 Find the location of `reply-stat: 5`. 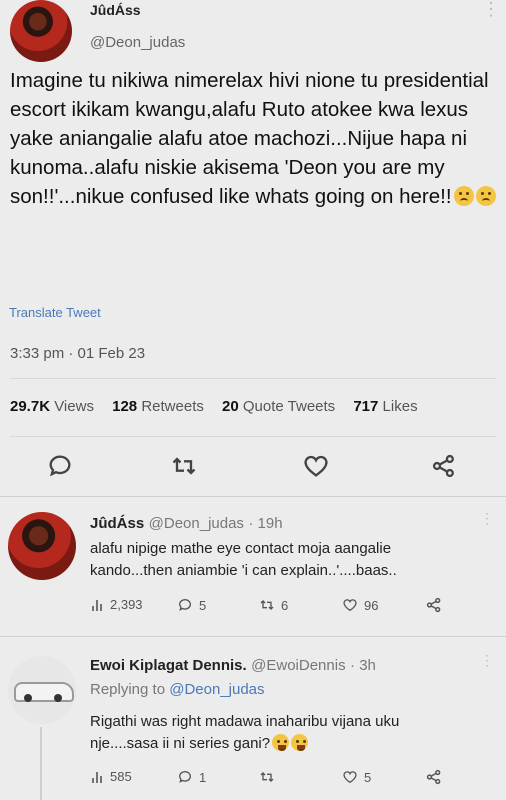

reply-stat: 5 is located at coordinates (191, 605).